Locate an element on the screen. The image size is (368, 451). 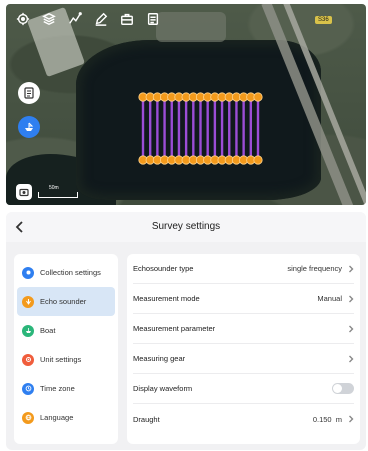
row-label: Display waveform is located at coordinates (163, 388).